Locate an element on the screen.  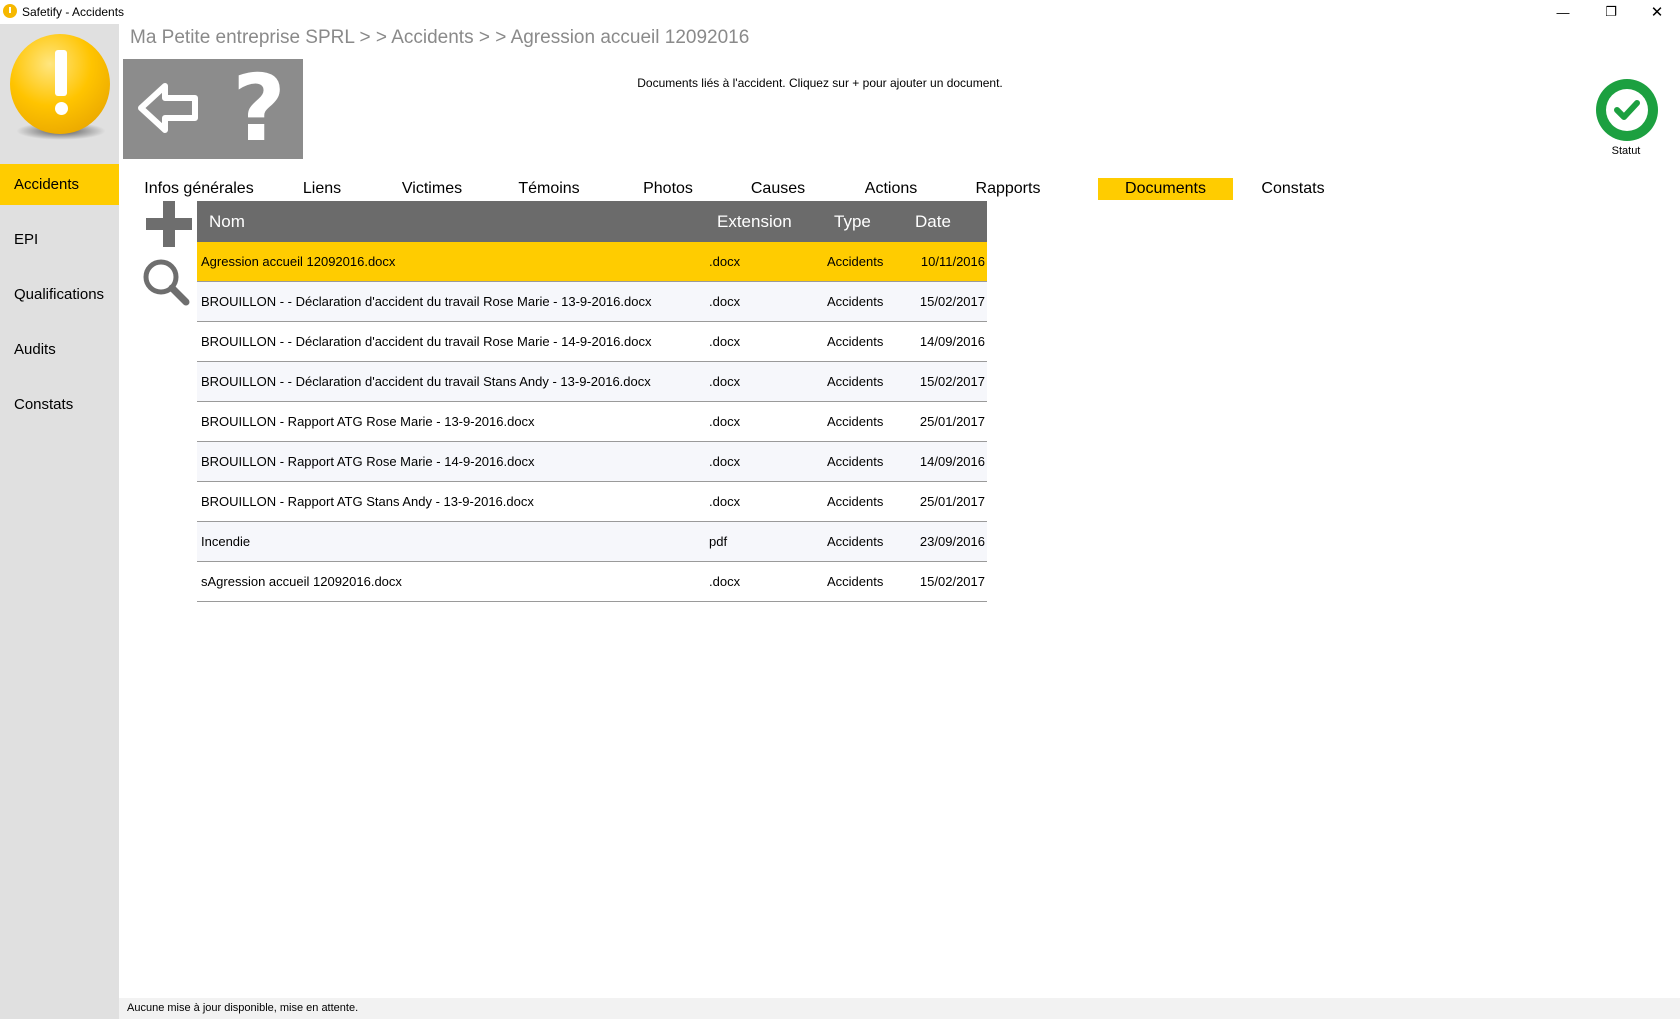
sidebar-item-label: EPI is located at coordinates (26, 239).